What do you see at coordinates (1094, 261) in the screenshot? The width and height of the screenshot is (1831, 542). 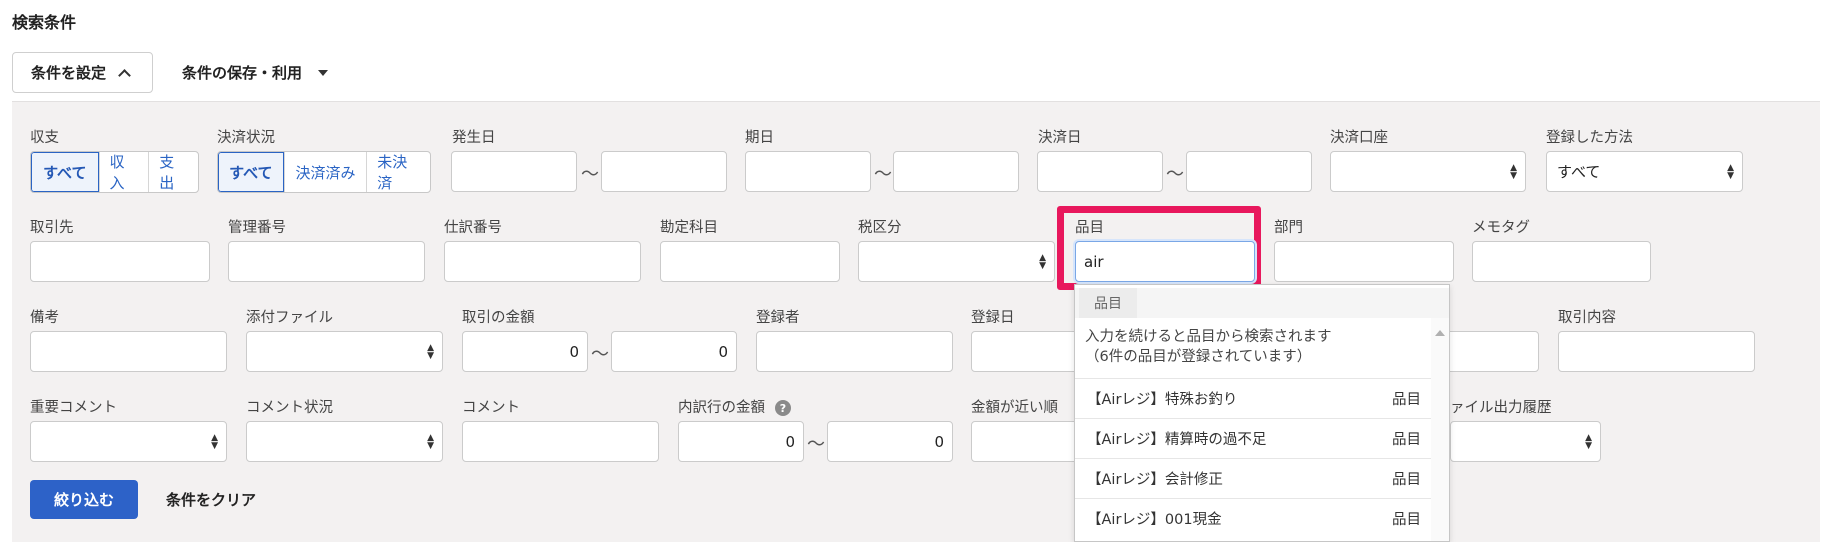 I see `item-input-value: air` at bounding box center [1094, 261].